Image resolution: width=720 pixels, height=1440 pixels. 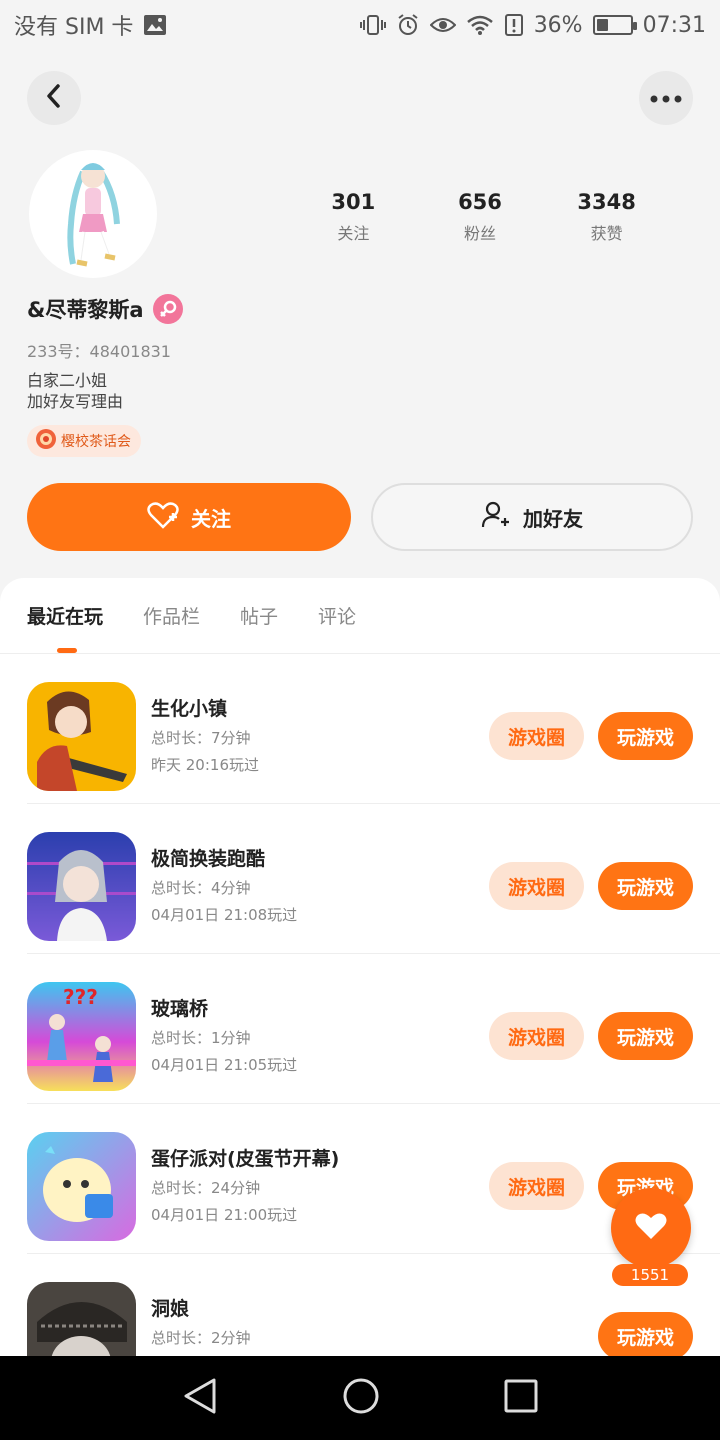 I want to click on stat-label: 关注, so click(x=353, y=233).